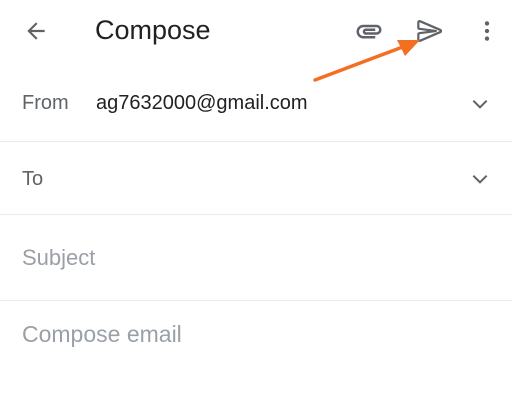  I want to click on send-icon, so click(430, 31).